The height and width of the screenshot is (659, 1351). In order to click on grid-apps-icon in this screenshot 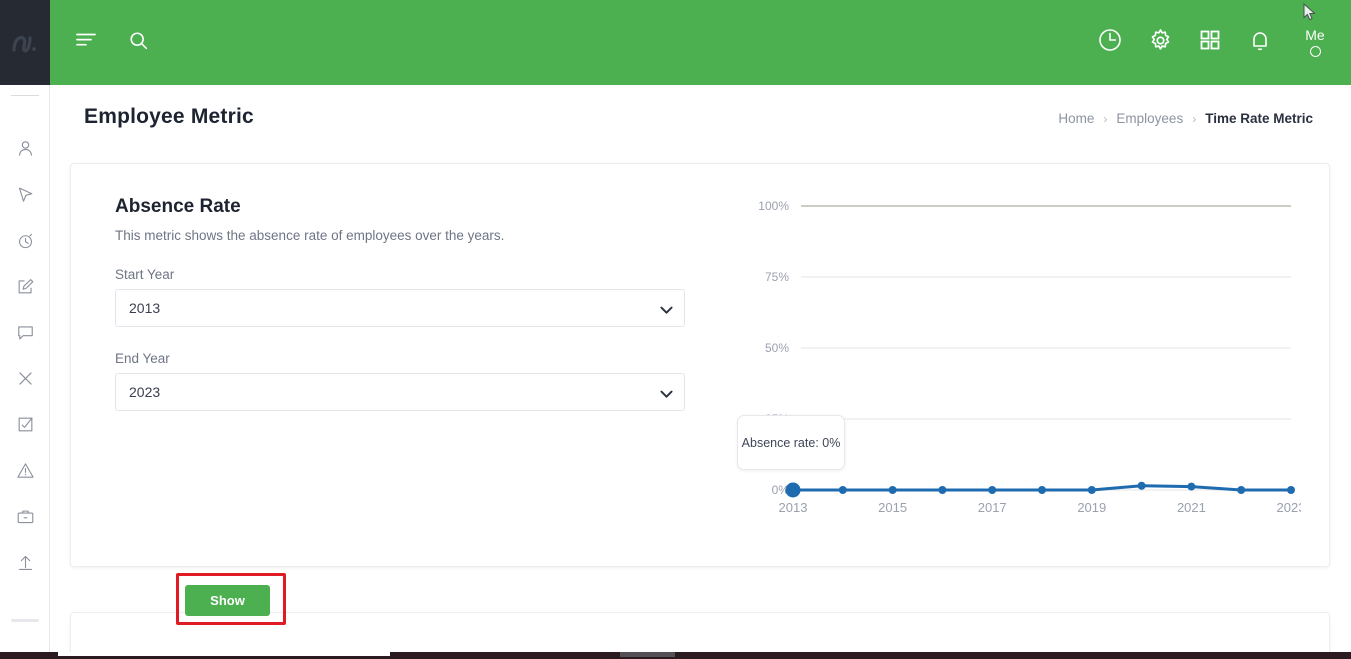, I will do `click(1210, 42)`.